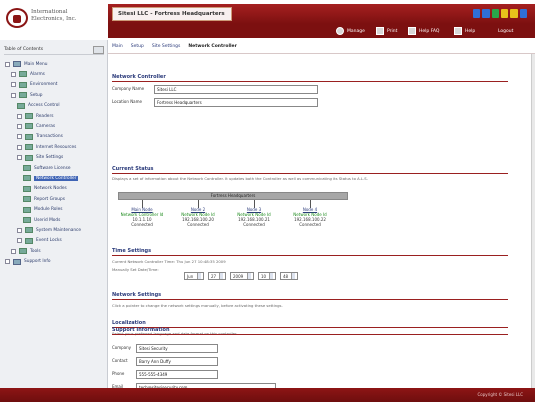 This screenshot has width=535, height=402. Describe the element at coordinates (321, 31) in the screenshot. I see `action-bar: Manage Print Help FAQ Help Logout` at that location.